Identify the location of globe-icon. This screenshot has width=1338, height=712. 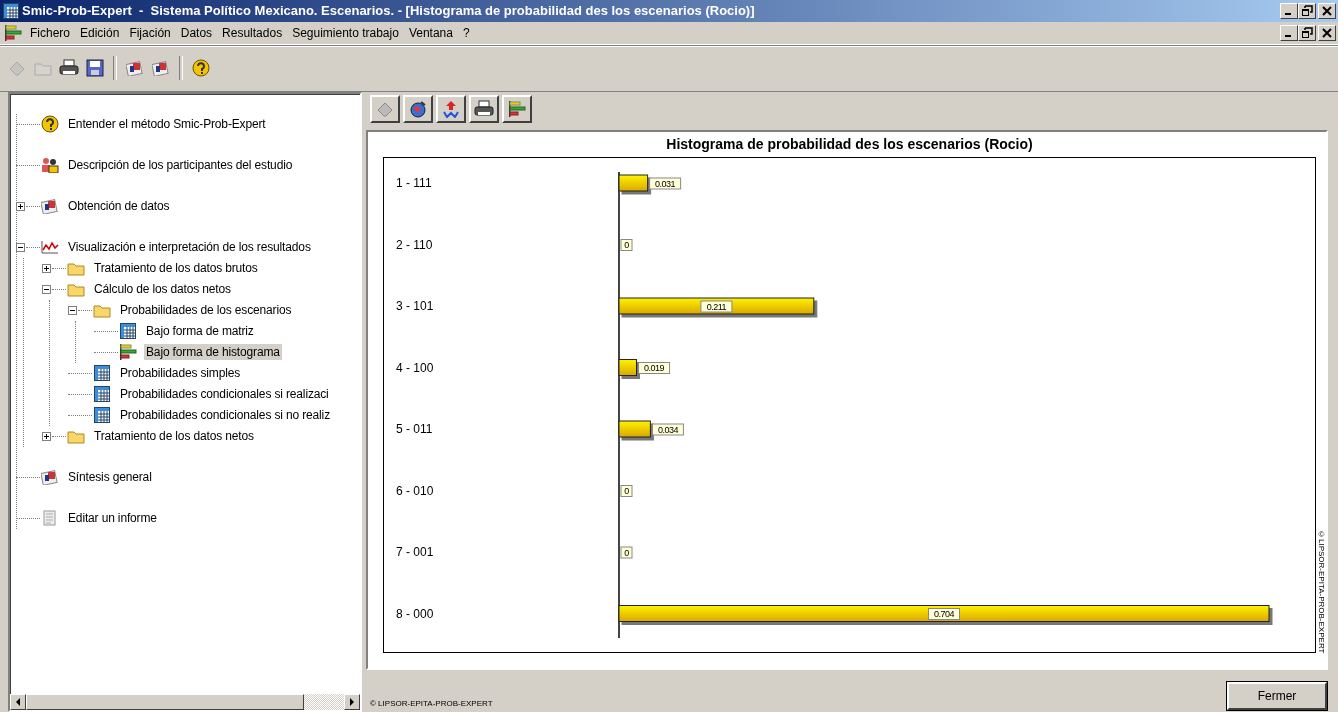
(418, 109).